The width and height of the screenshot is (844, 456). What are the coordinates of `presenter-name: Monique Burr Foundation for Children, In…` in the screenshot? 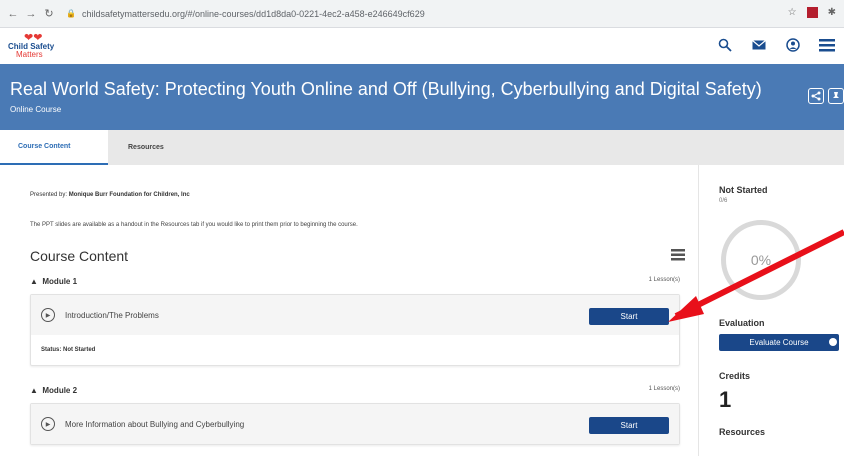 It's located at (129, 195).